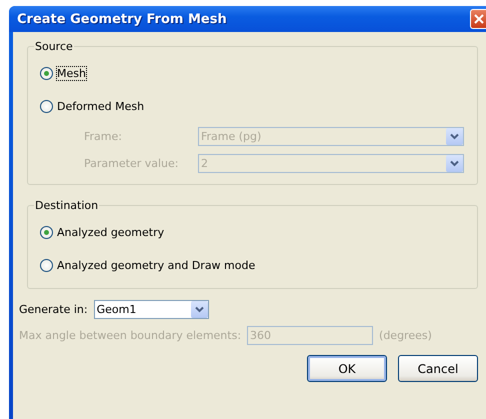 This screenshot has height=419, width=486. Describe the element at coordinates (132, 163) in the screenshot. I see `field-label: Parameter value:` at that location.